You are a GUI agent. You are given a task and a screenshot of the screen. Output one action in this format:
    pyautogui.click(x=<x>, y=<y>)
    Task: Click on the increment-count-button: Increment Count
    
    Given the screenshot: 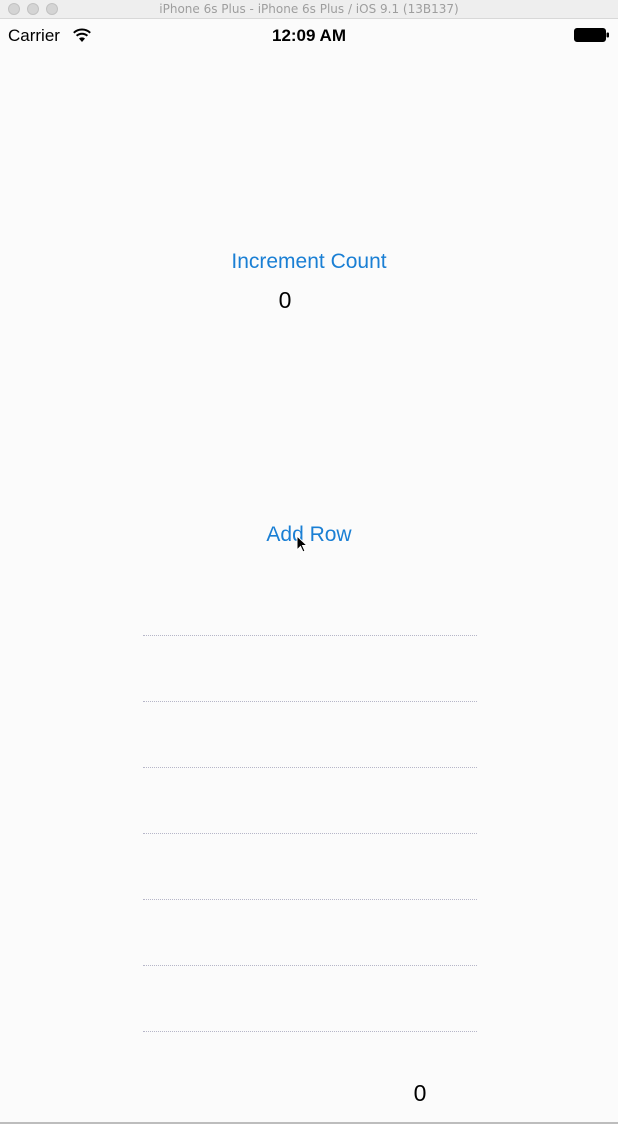 What is the action you would take?
    pyautogui.click(x=309, y=262)
    